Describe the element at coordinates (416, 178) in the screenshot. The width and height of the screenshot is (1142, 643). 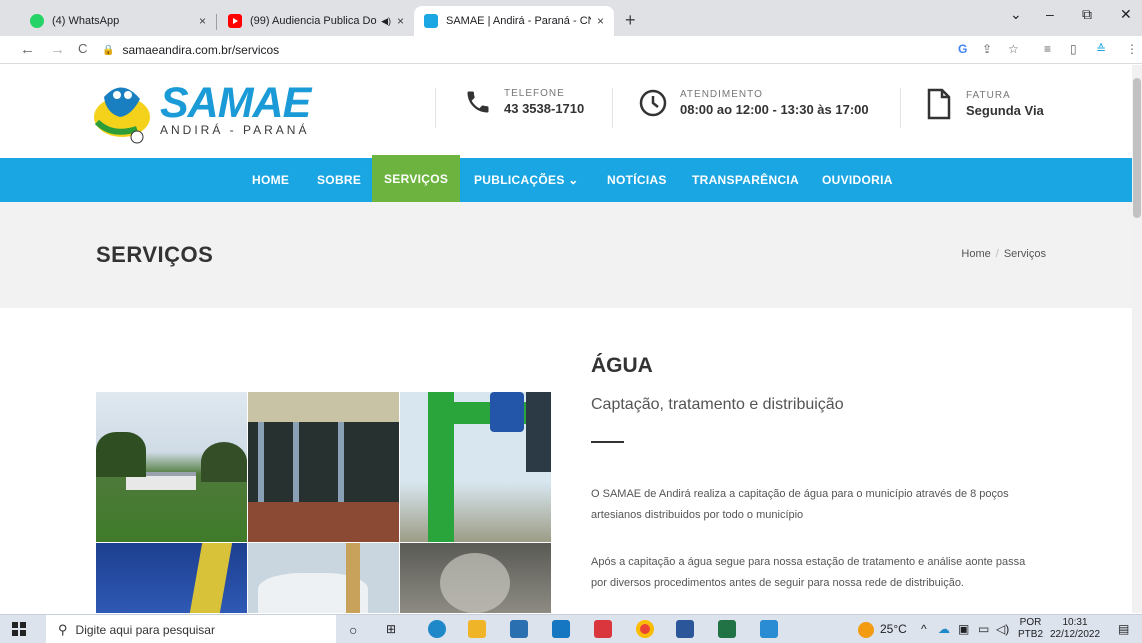
I see `nav-item-servicos: SERVIÇOS` at that location.